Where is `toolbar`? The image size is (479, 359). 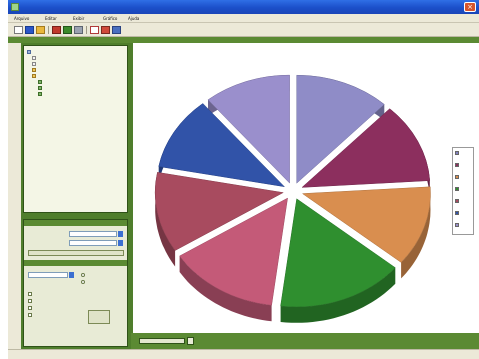 toolbar is located at coordinates (243, 30).